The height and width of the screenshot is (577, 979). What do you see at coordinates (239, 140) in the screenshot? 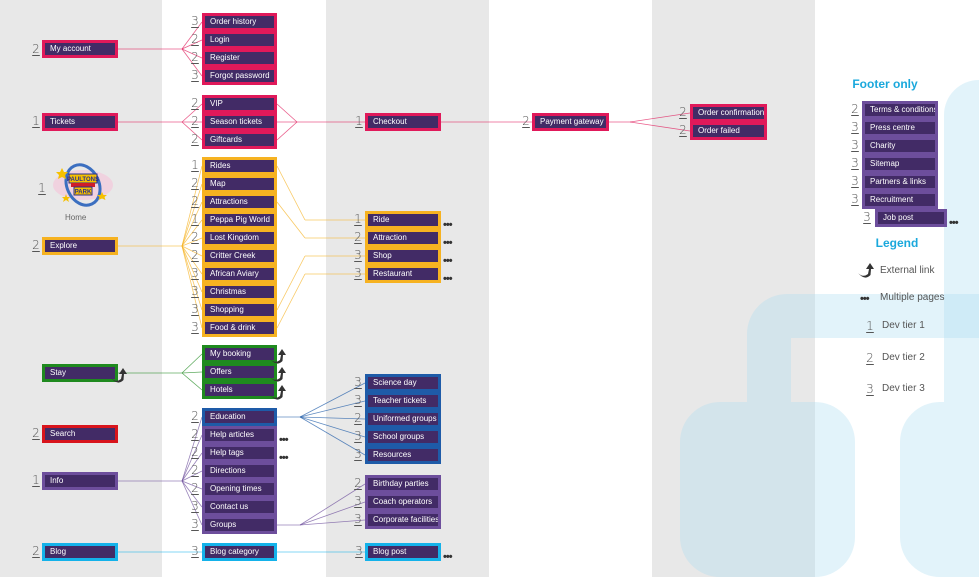
I see `node-giftcards: Giftcards` at bounding box center [239, 140].